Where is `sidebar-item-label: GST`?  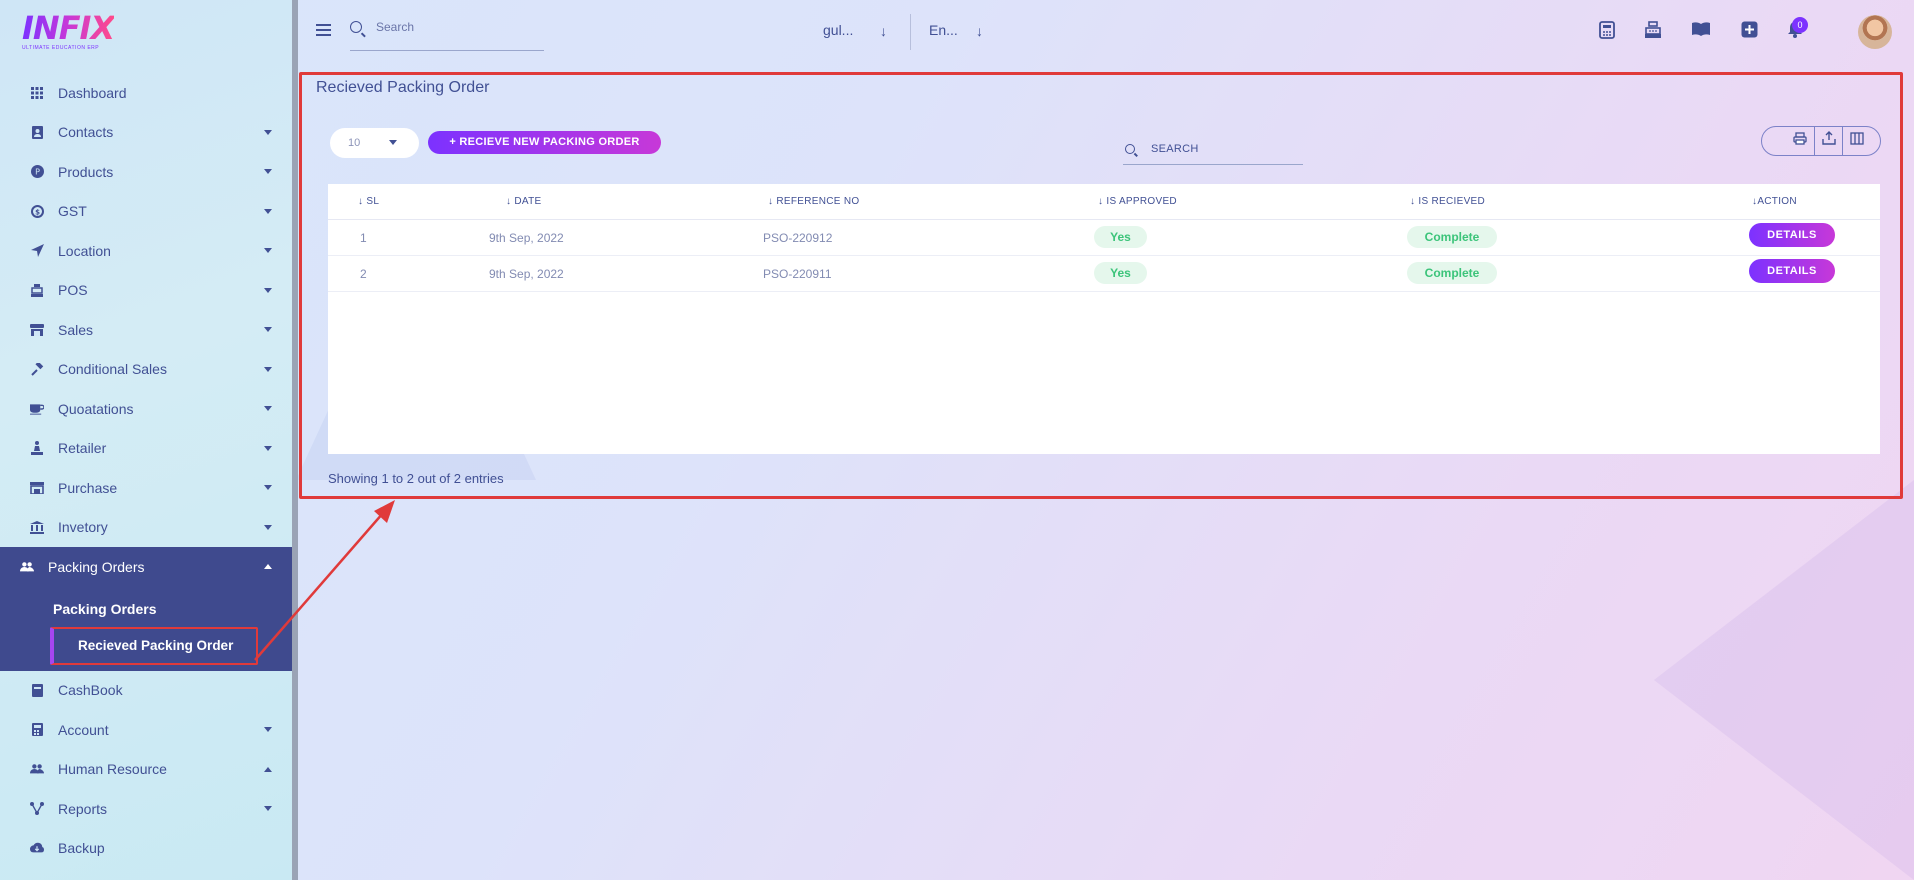 sidebar-item-label: GST is located at coordinates (72, 211).